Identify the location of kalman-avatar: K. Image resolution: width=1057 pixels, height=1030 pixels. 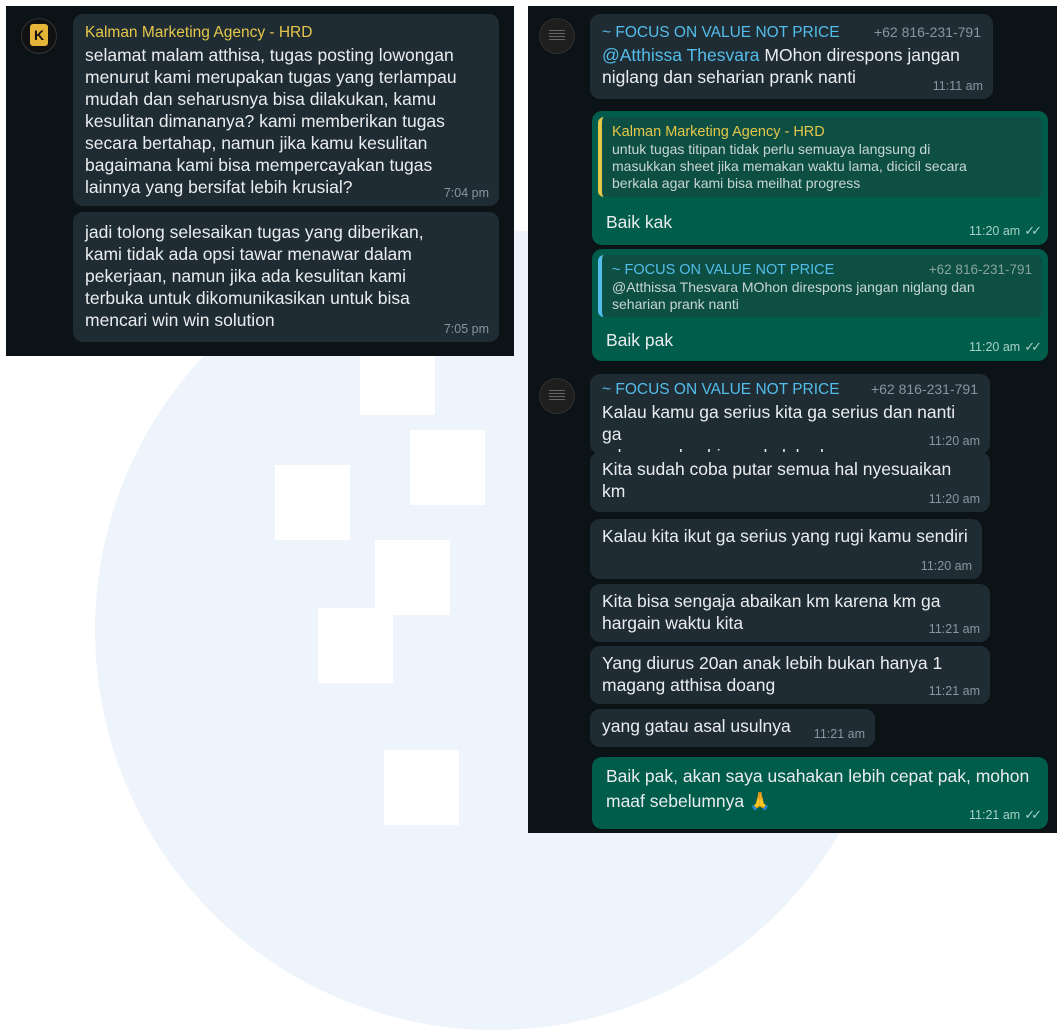
(39, 36).